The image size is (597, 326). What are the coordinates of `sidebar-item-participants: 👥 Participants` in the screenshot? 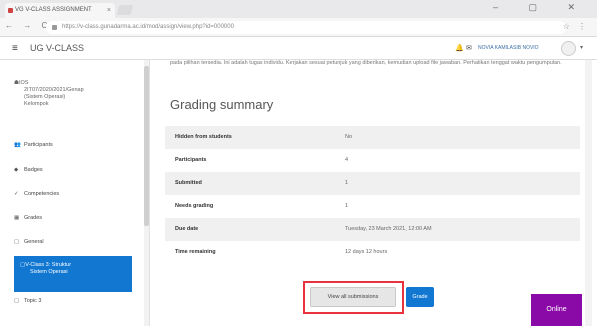 It's located at (75, 145).